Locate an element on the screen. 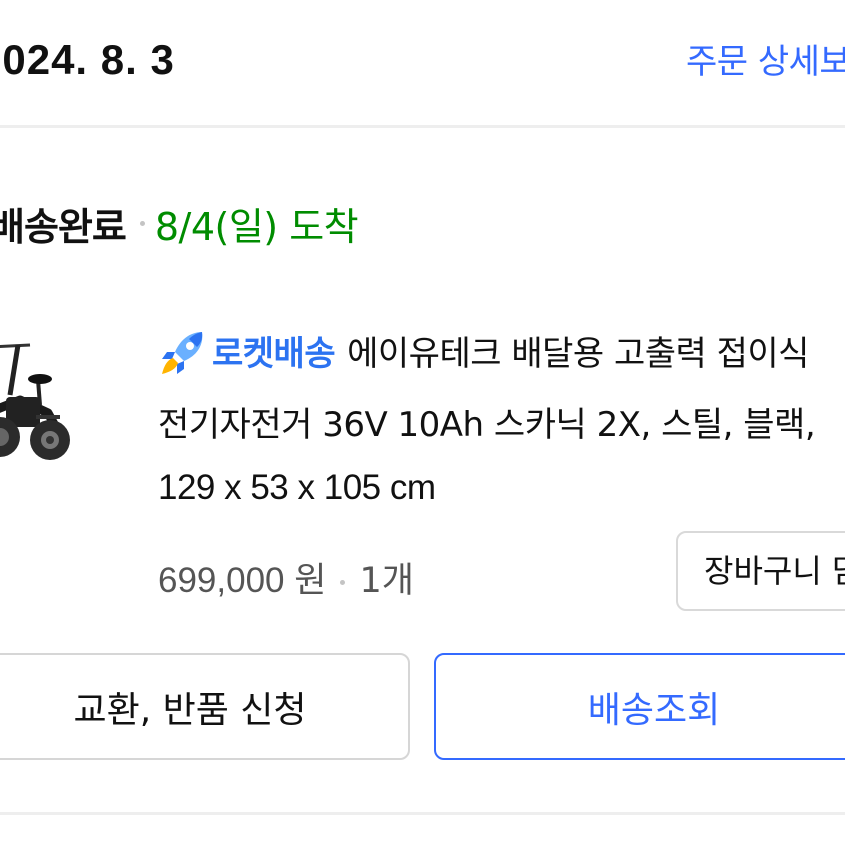 The height and width of the screenshot is (845, 845). exchange-return-button: 교환, 반품 신청 is located at coordinates (205, 706).